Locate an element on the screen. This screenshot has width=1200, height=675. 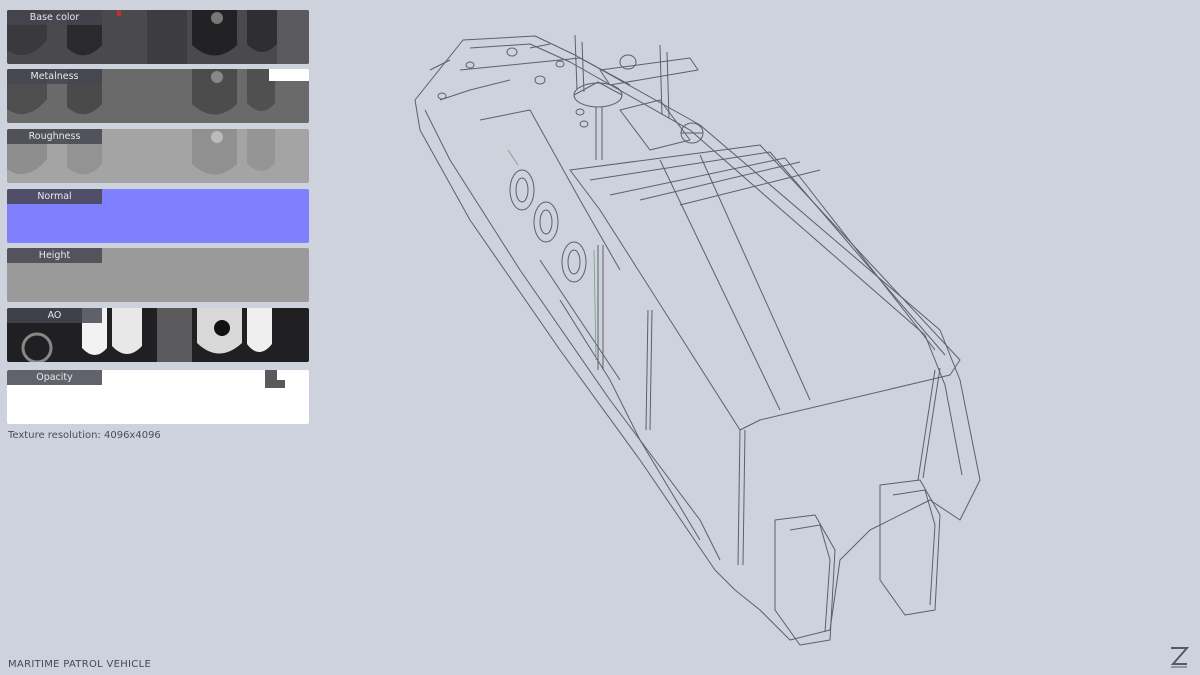
map-label: Normal is located at coordinates (54, 196).